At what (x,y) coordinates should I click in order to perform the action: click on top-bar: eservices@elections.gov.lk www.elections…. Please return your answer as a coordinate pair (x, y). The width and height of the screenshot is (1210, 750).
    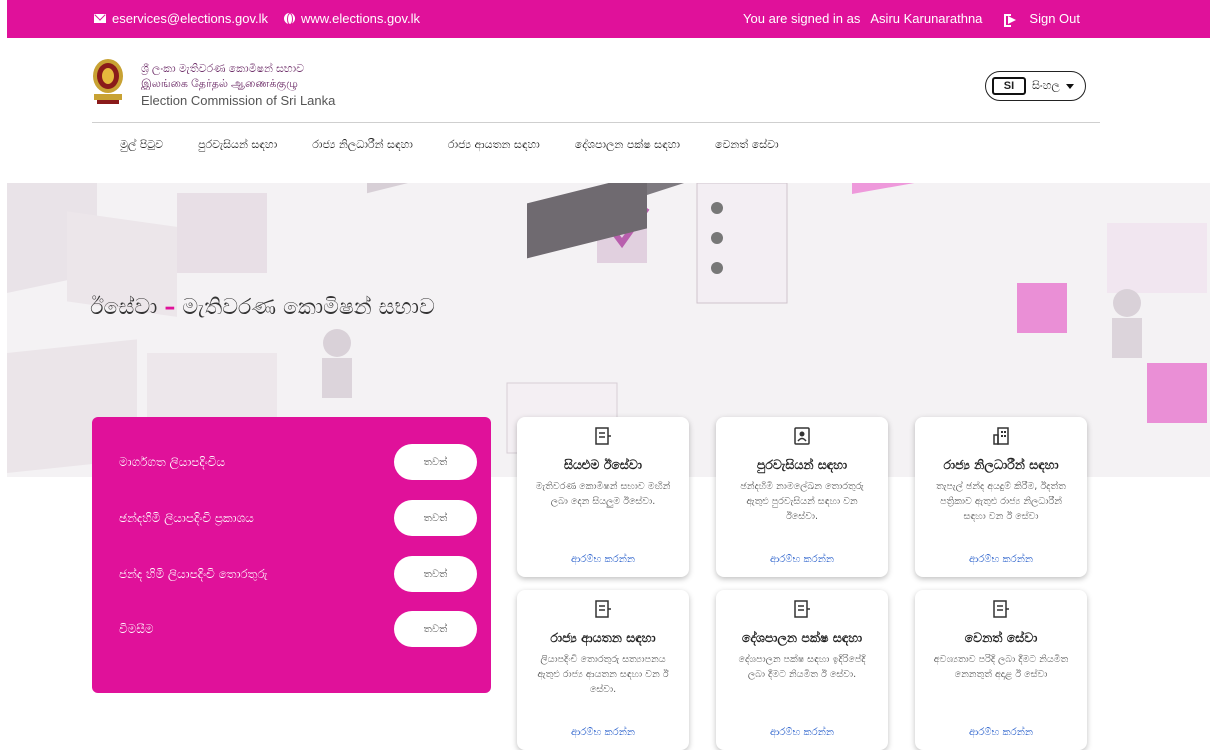
    Looking at the image, I should click on (608, 19).